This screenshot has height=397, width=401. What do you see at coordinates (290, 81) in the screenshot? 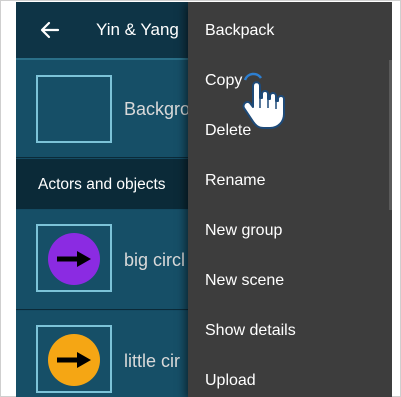
I see `menu-item-copy: Copy` at bounding box center [290, 81].